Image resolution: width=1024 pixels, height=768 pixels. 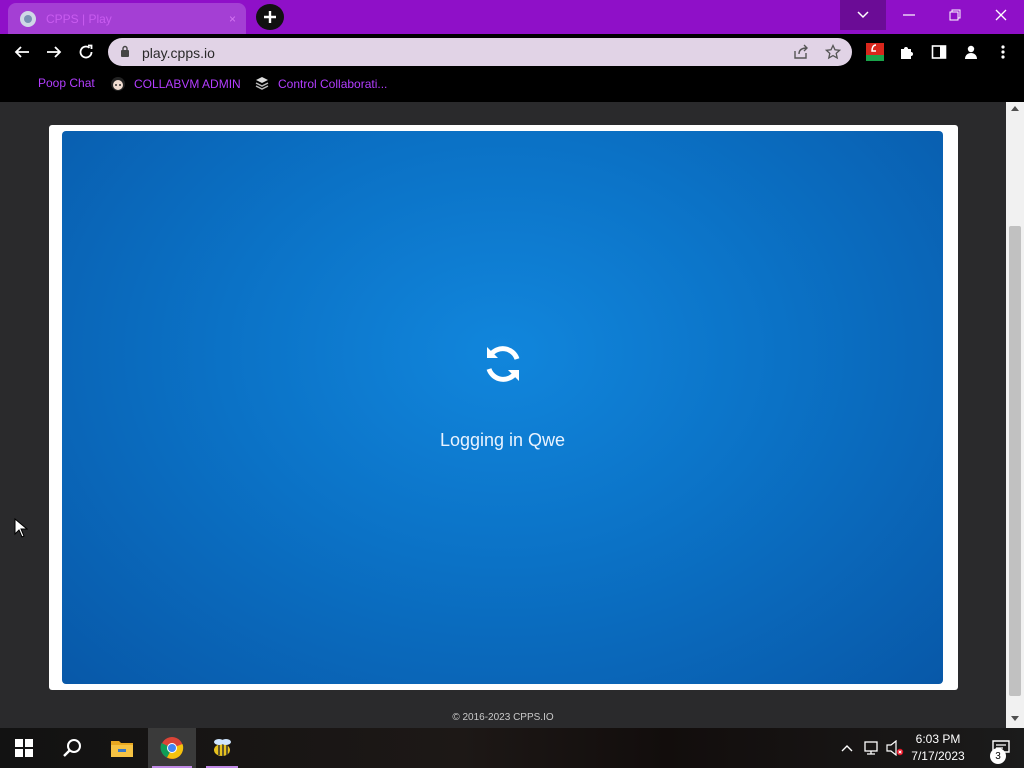 I want to click on file-explorer-button, so click(x=122, y=748).